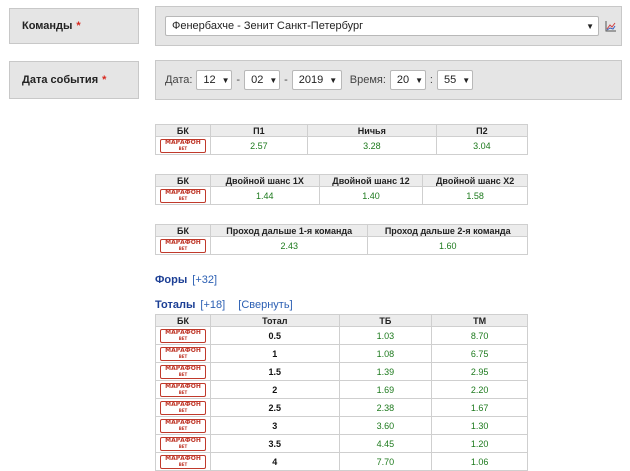 The height and width of the screenshot is (471, 630). What do you see at coordinates (385, 371) in the screenshot?
I see `over-odds-cell: 1.39` at bounding box center [385, 371].